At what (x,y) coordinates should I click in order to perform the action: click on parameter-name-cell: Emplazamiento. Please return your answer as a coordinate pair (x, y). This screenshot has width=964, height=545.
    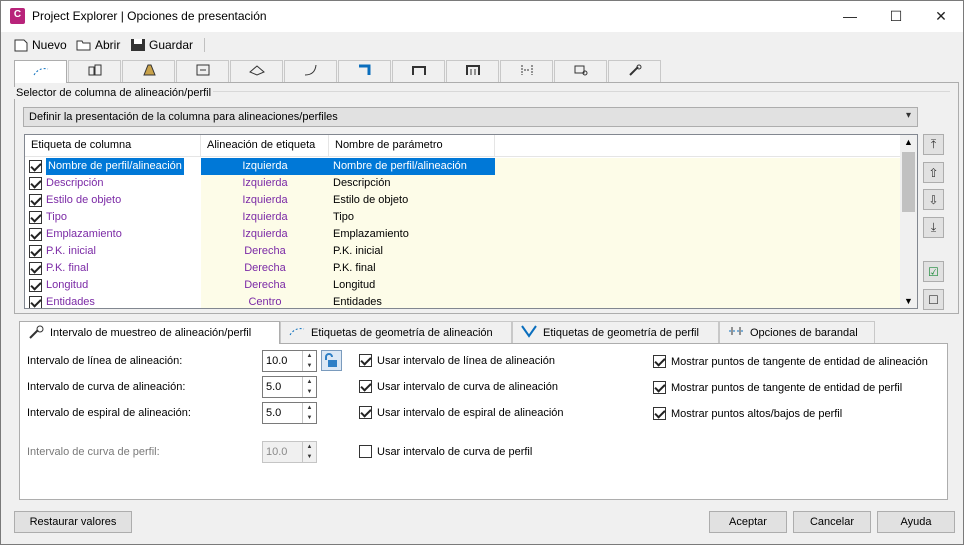
    Looking at the image, I should click on (412, 234).